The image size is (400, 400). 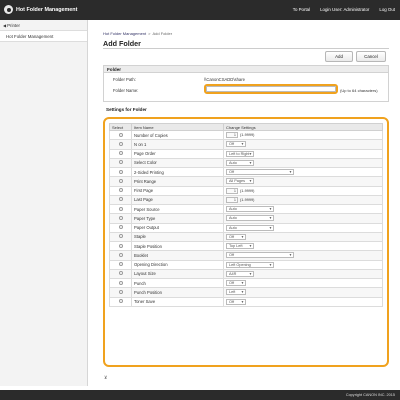 I want to click on change-setting-cell: 1 (1-9999), so click(x=303, y=200).